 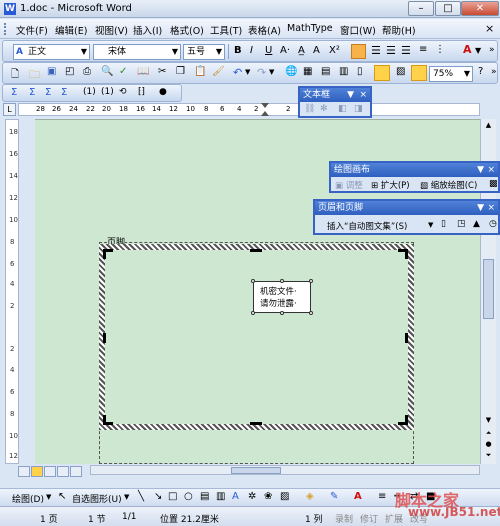 I want to click on char-border-button: X², so click(x=334, y=50).